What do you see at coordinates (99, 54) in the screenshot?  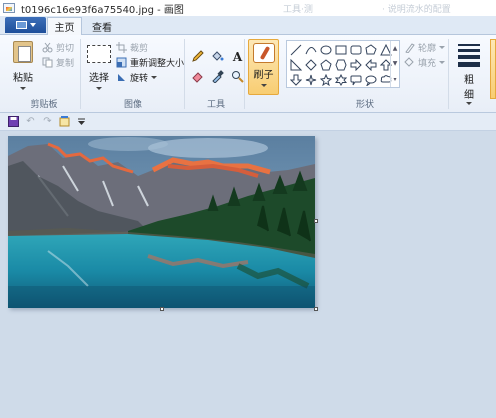 I see `select-rectangle-icon` at bounding box center [99, 54].